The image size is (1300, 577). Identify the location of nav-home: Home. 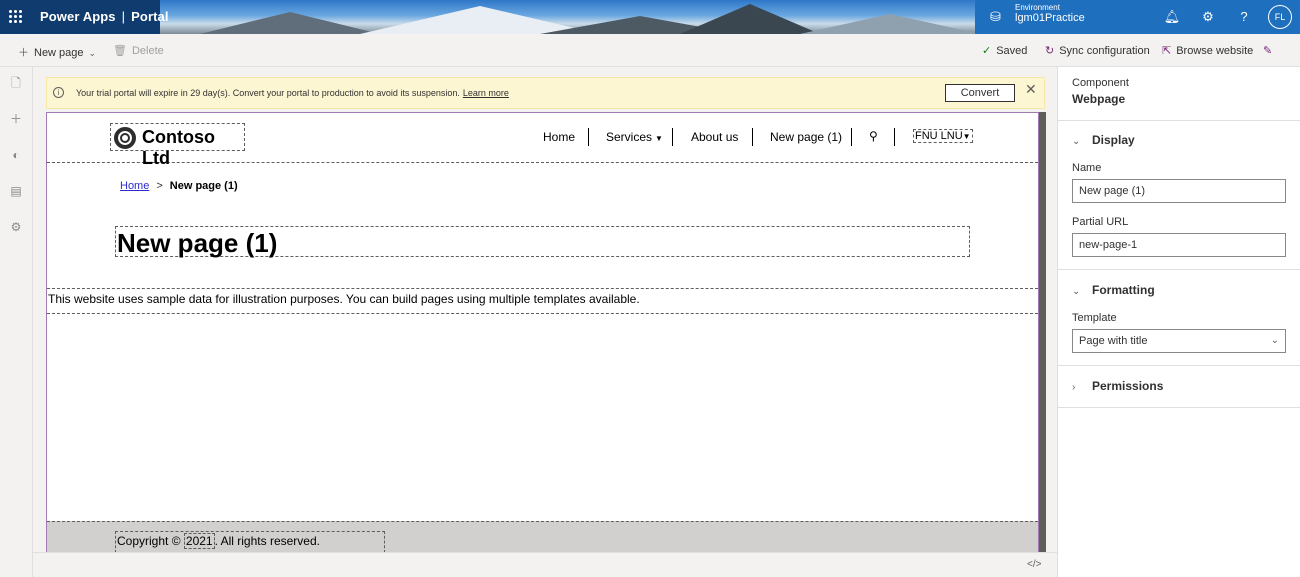
(559, 137).